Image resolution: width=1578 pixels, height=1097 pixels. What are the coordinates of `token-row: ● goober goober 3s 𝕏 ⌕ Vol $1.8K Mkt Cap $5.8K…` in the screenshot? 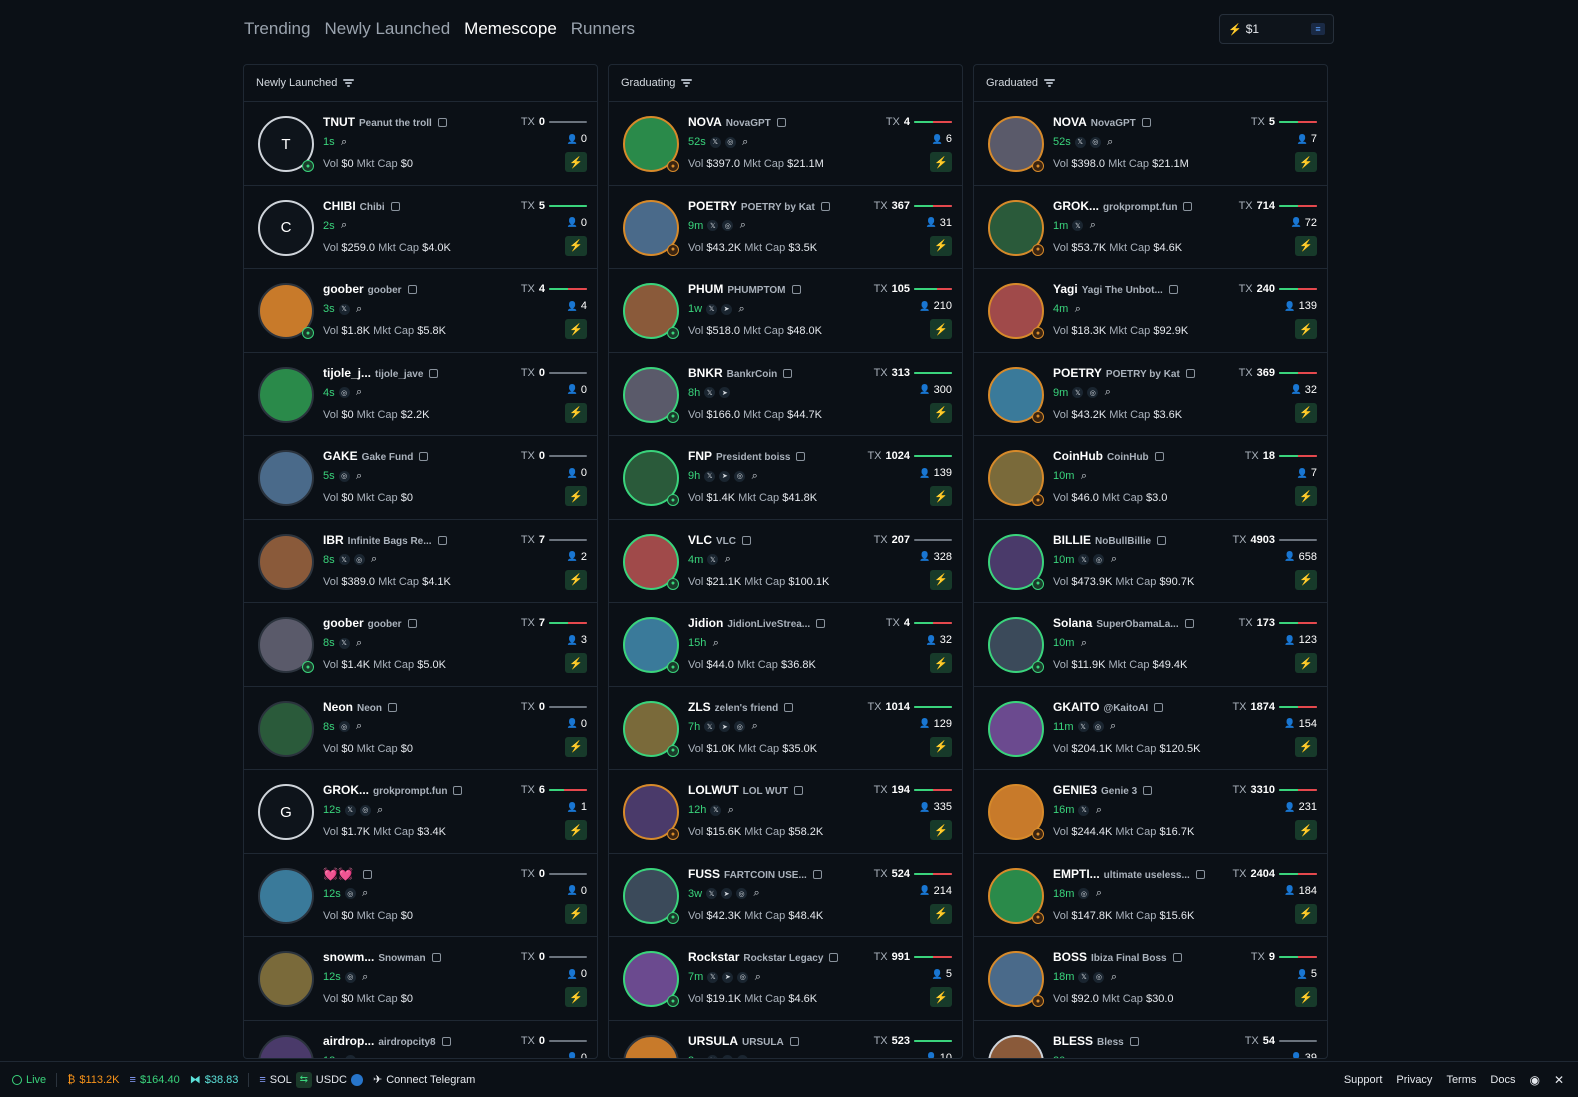 It's located at (420, 311).